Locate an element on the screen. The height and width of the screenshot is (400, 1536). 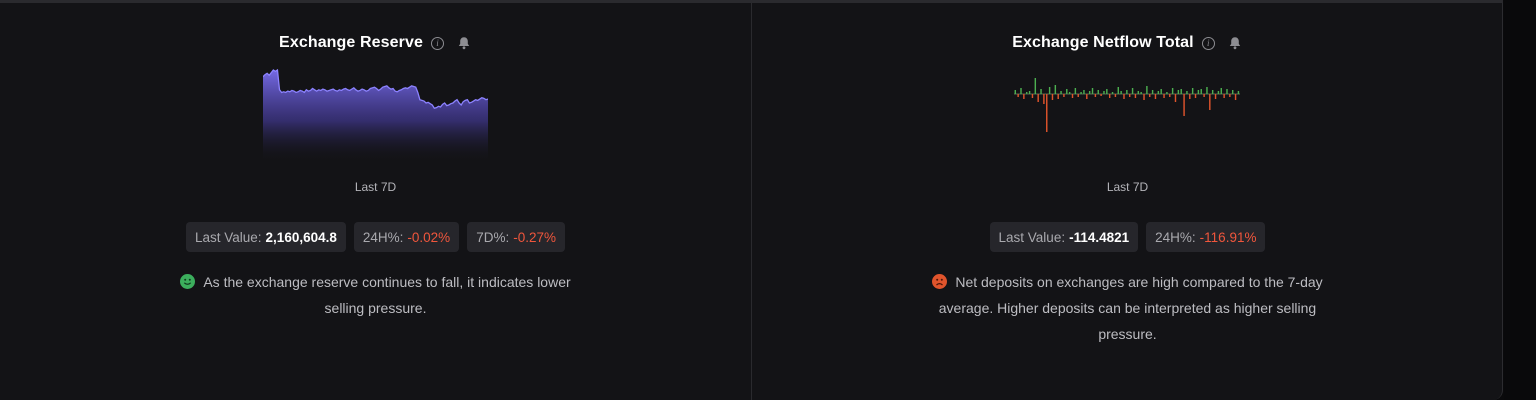
netflow-description-line3: pressure. is located at coordinates (1127, 334).